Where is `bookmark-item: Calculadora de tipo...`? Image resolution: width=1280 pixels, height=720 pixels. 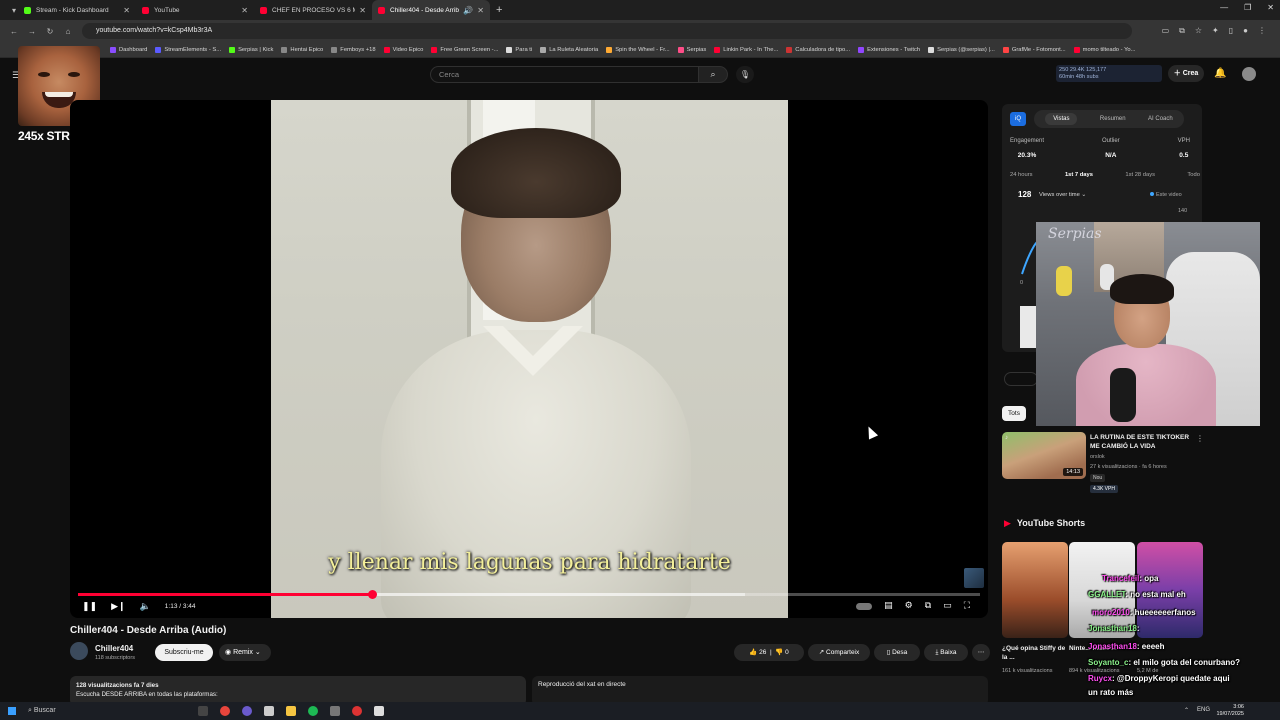
bookmark-item: Calculadora de tipo... is located at coordinates (818, 49).